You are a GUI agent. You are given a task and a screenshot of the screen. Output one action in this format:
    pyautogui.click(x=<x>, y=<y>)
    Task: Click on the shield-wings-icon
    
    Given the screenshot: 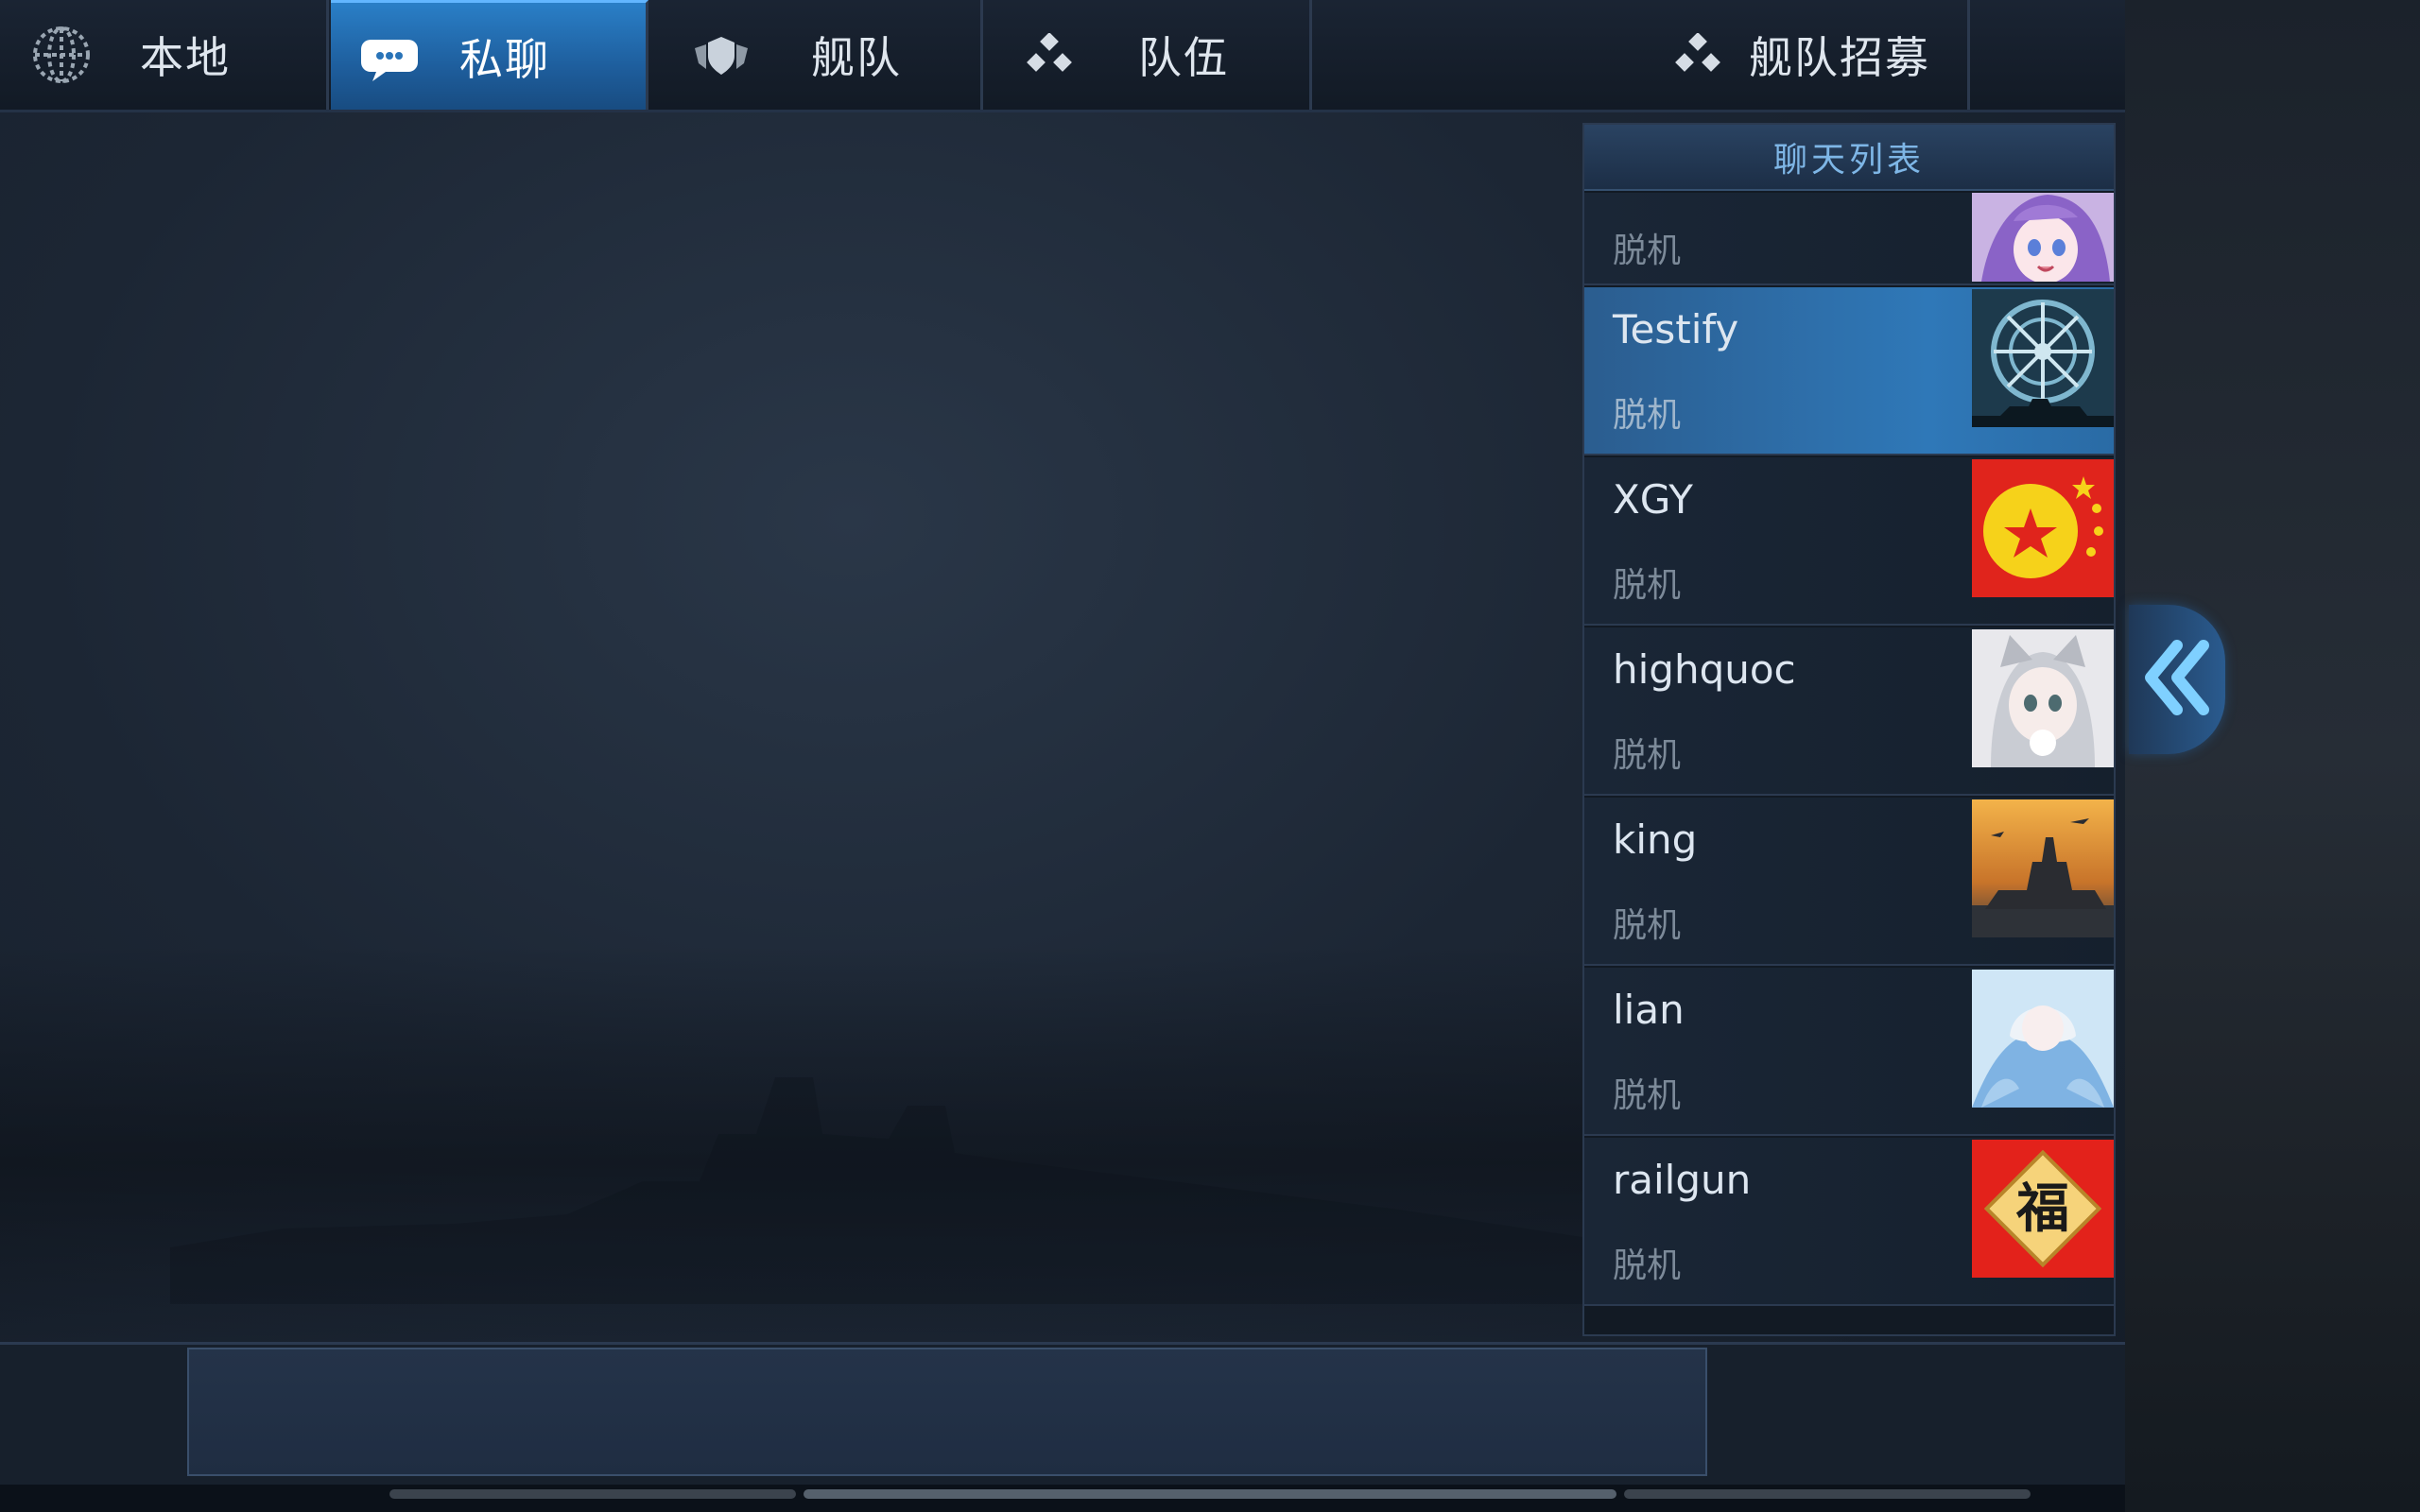 What is the action you would take?
    pyautogui.click(x=721, y=55)
    